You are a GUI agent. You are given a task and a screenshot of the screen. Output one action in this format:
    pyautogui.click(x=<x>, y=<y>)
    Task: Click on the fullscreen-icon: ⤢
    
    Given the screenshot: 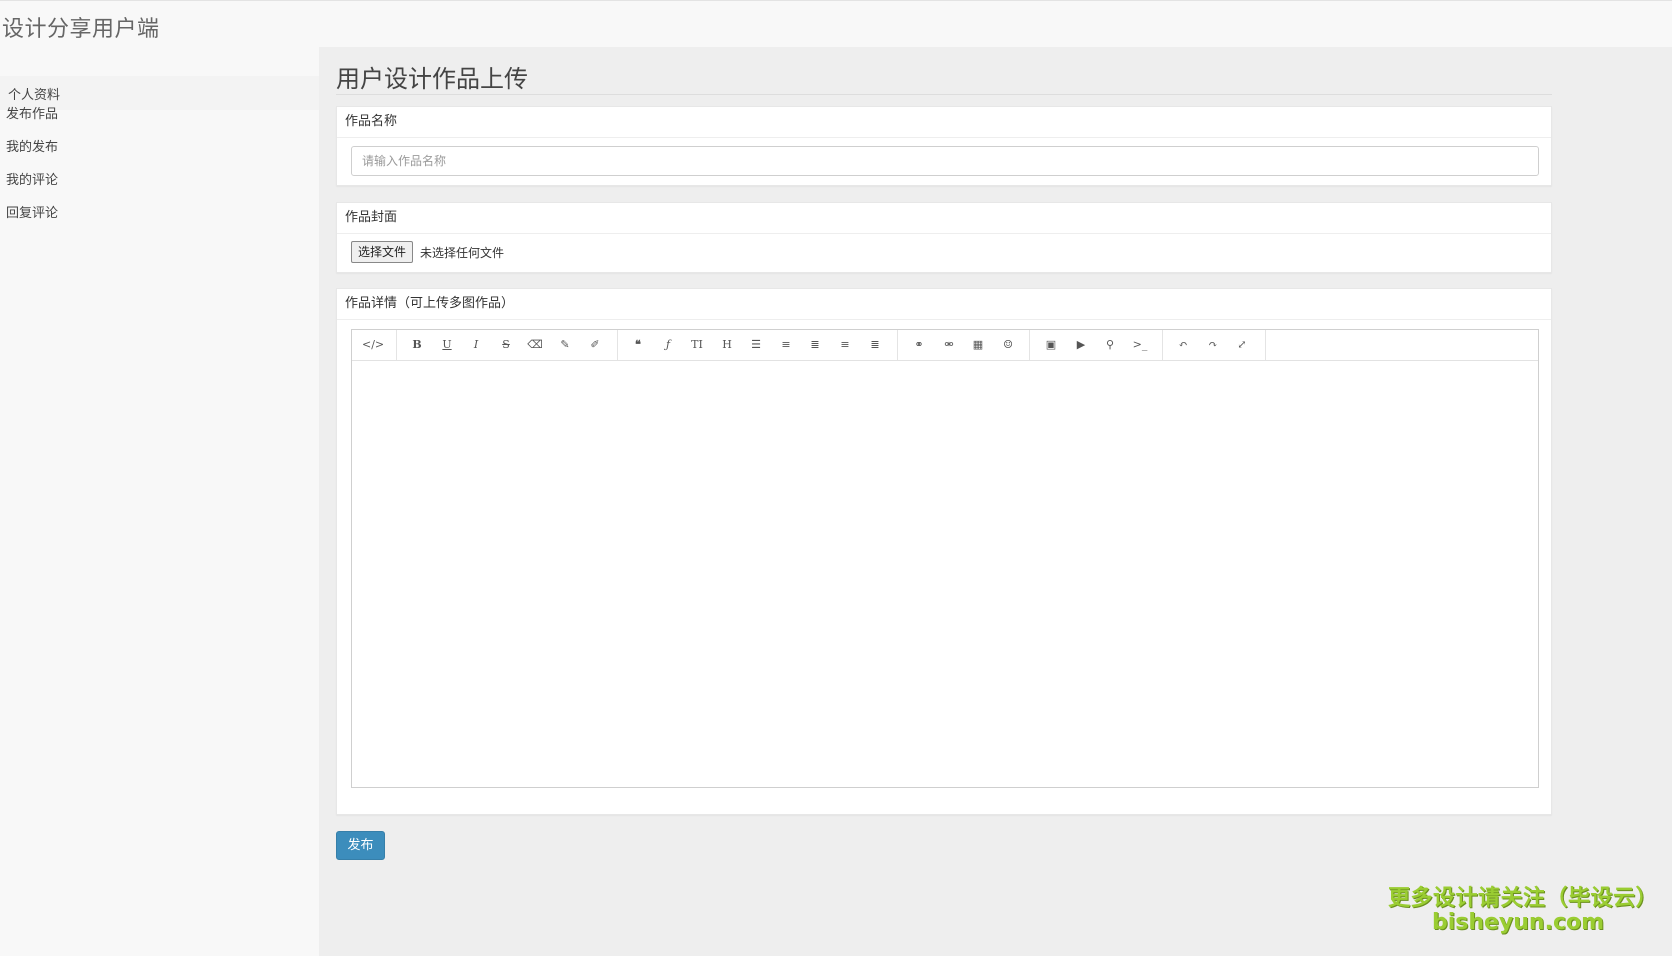 What is the action you would take?
    pyautogui.click(x=1242, y=345)
    